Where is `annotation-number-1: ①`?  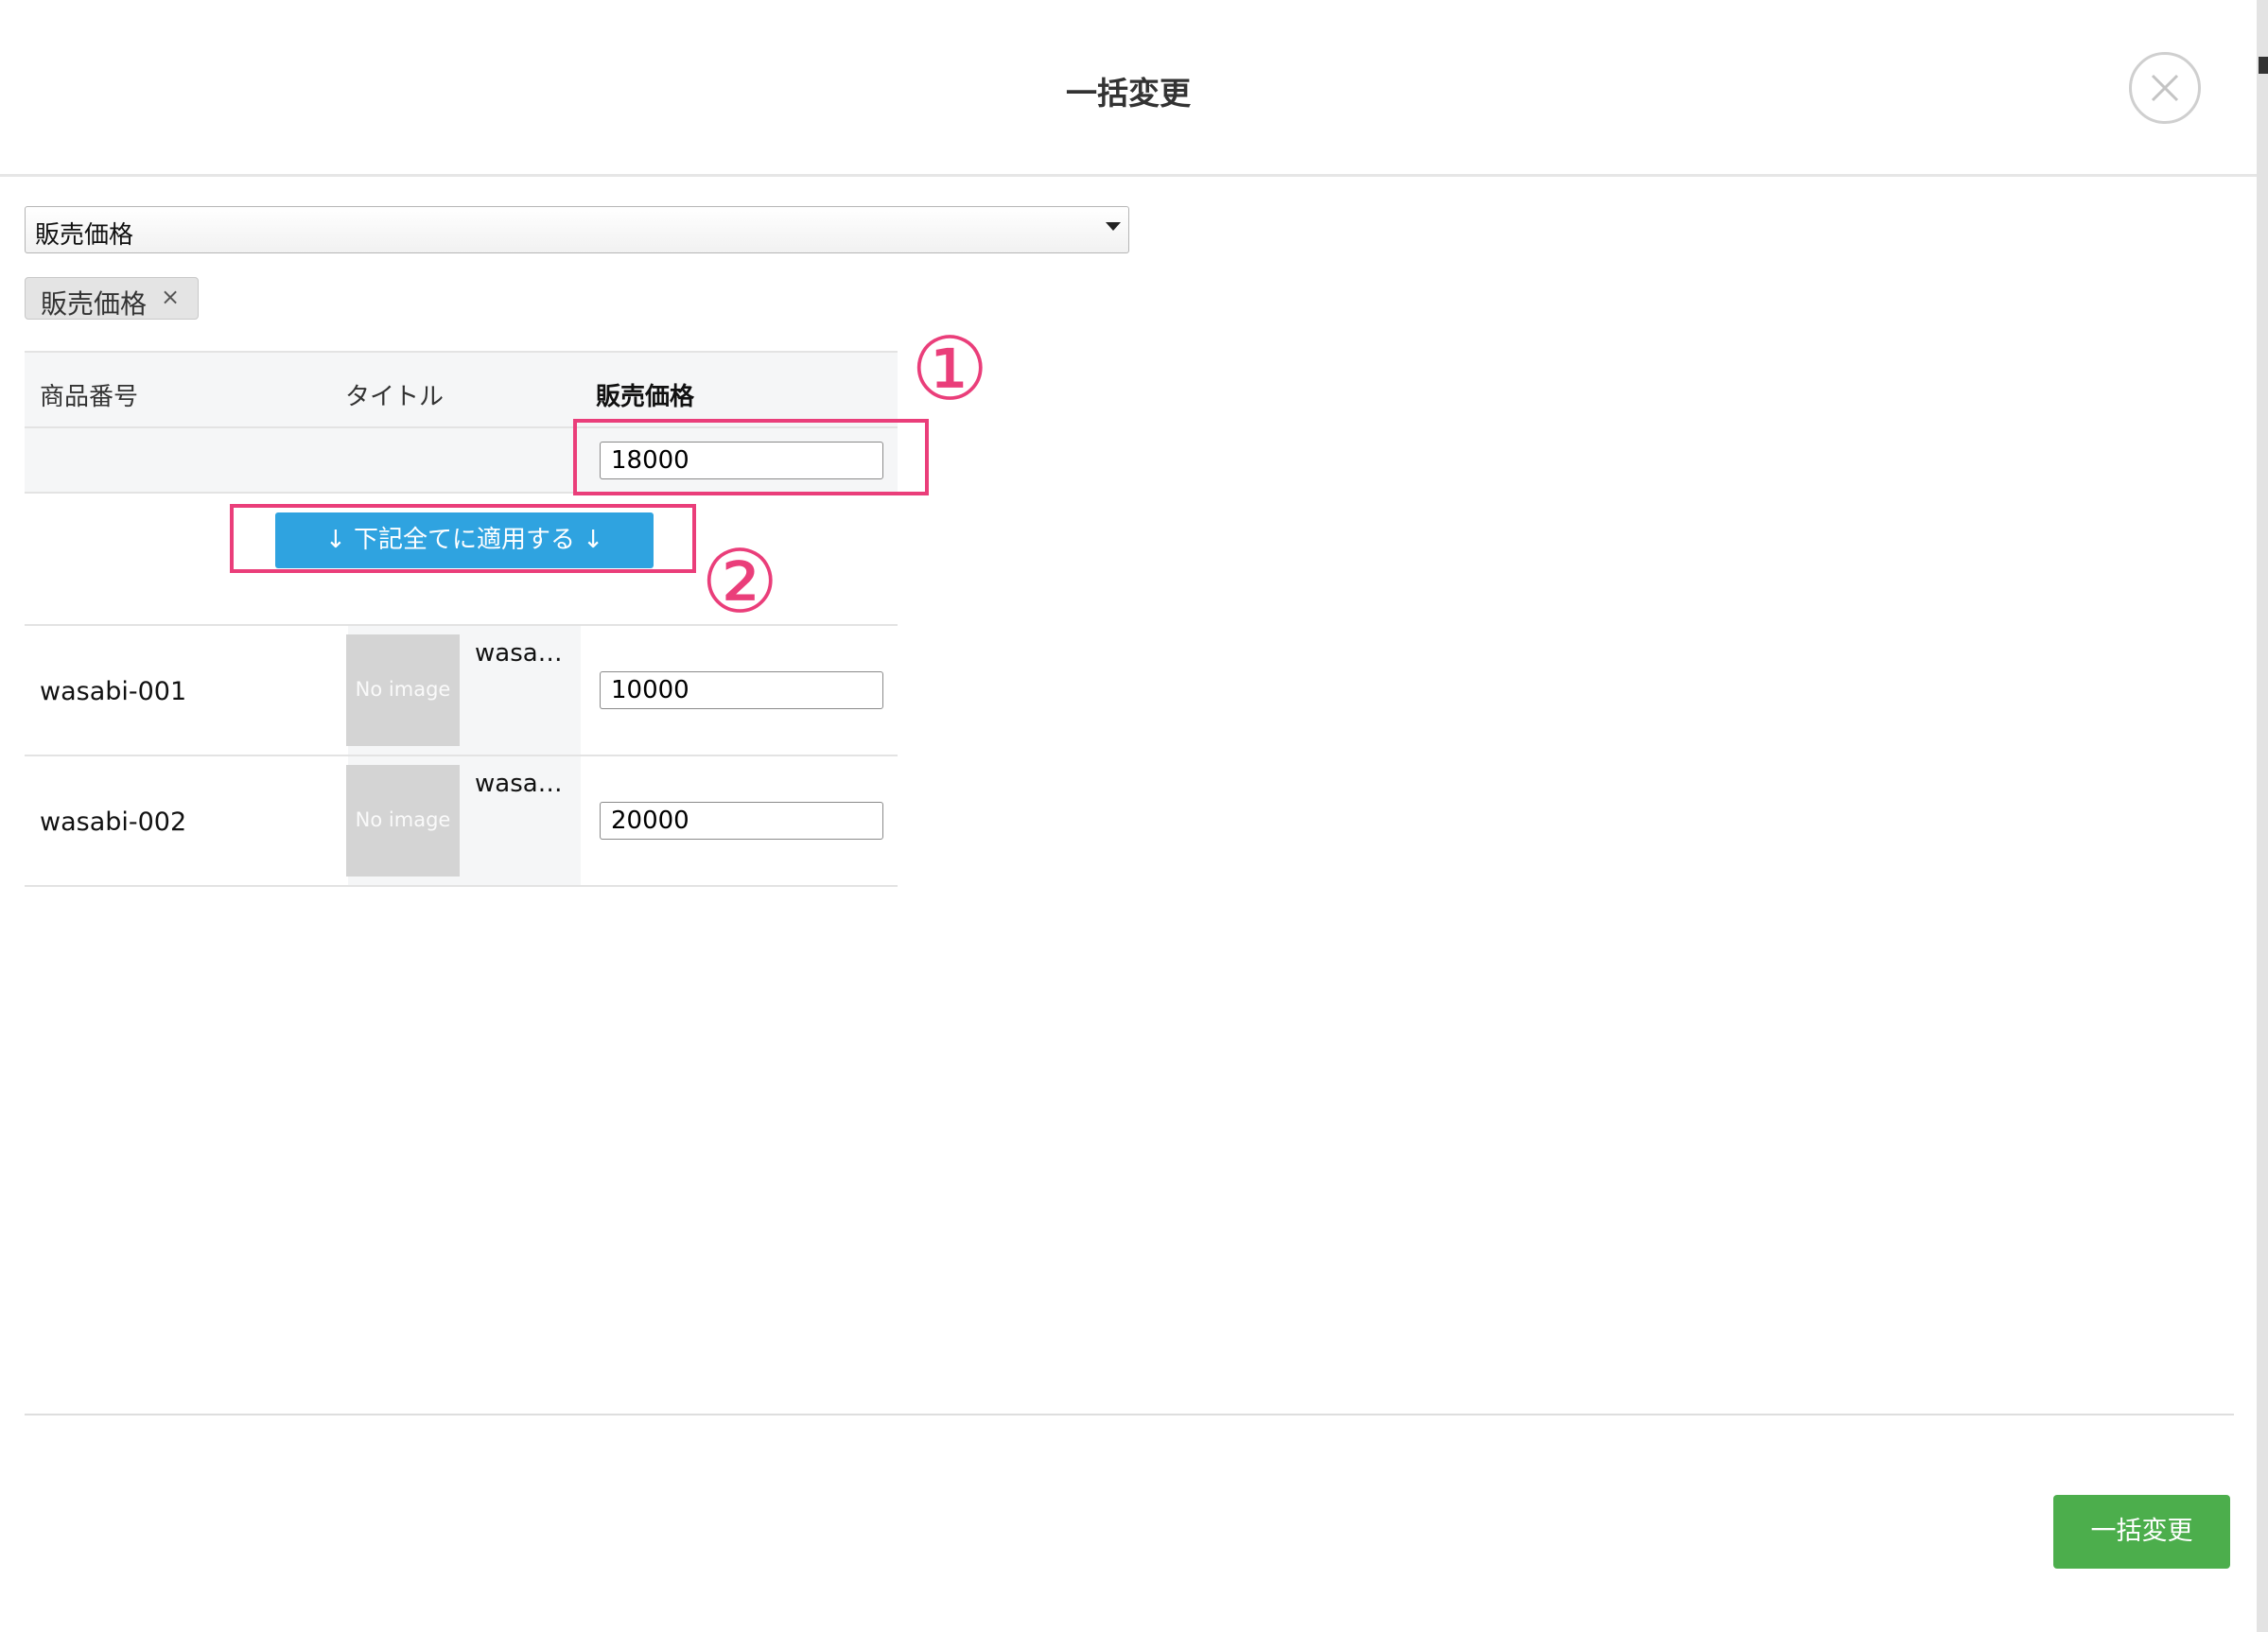
annotation-number-1: ① is located at coordinates (950, 369).